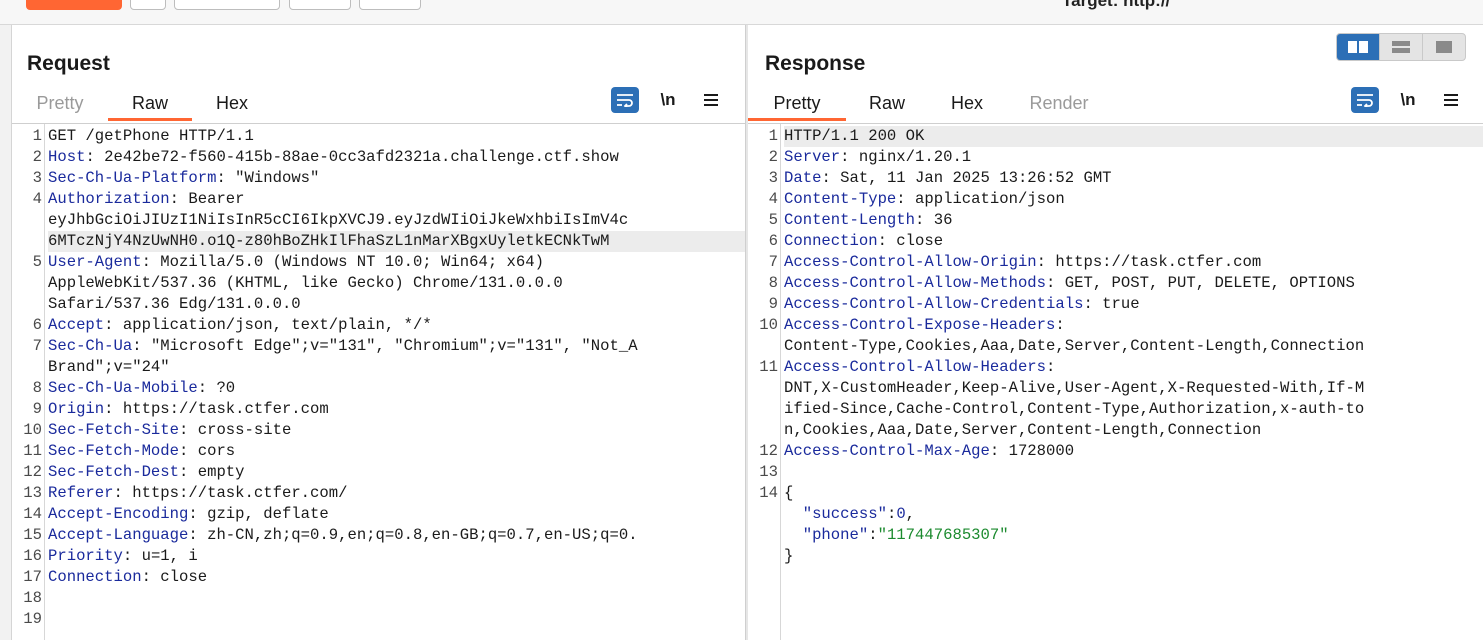  What do you see at coordinates (396, 409) in the screenshot?
I see `code-row: Origin: https://task.ctfer.com` at bounding box center [396, 409].